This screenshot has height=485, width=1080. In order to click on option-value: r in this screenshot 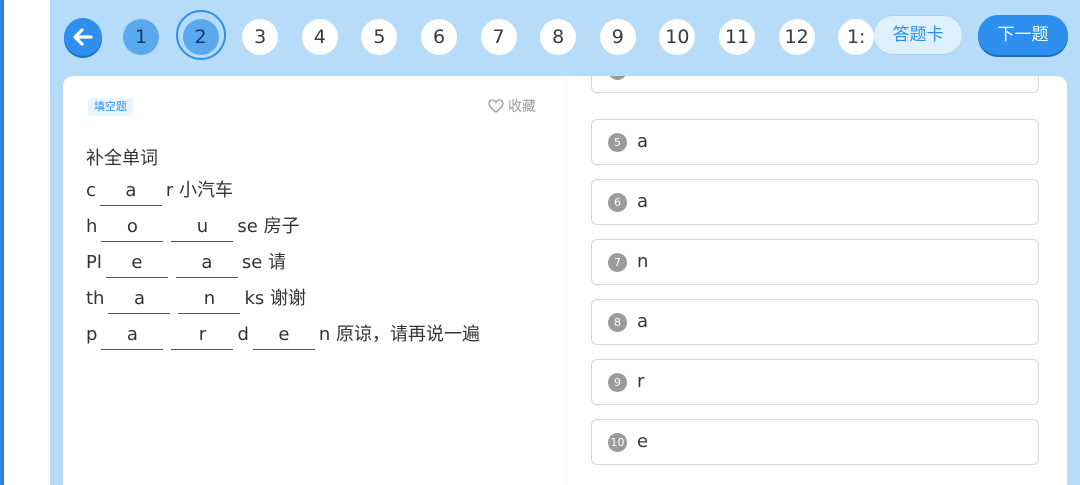, I will do `click(641, 381)`.